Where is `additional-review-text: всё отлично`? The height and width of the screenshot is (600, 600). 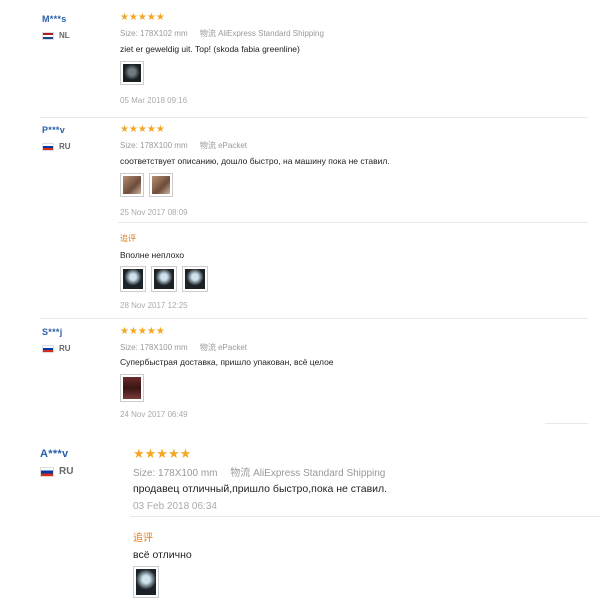 additional-review-text: всё отлично is located at coordinates (162, 555).